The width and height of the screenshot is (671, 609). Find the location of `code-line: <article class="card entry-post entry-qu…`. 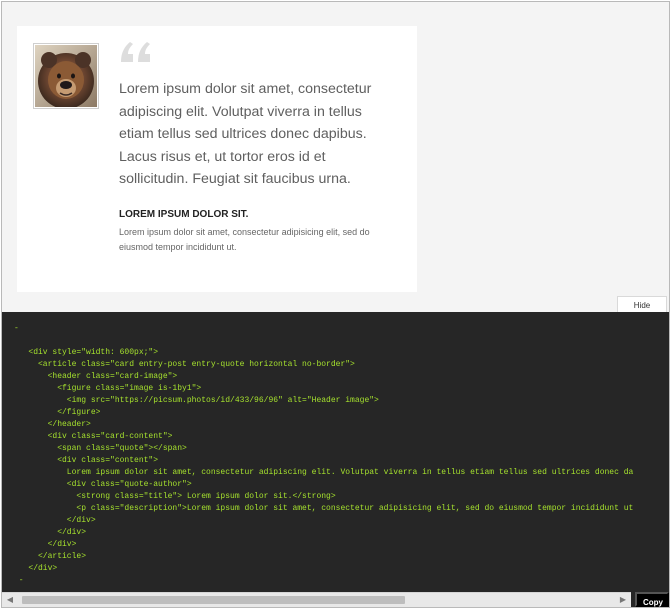

code-line: <article class="card entry-post entry-qu… is located at coordinates (184, 364).